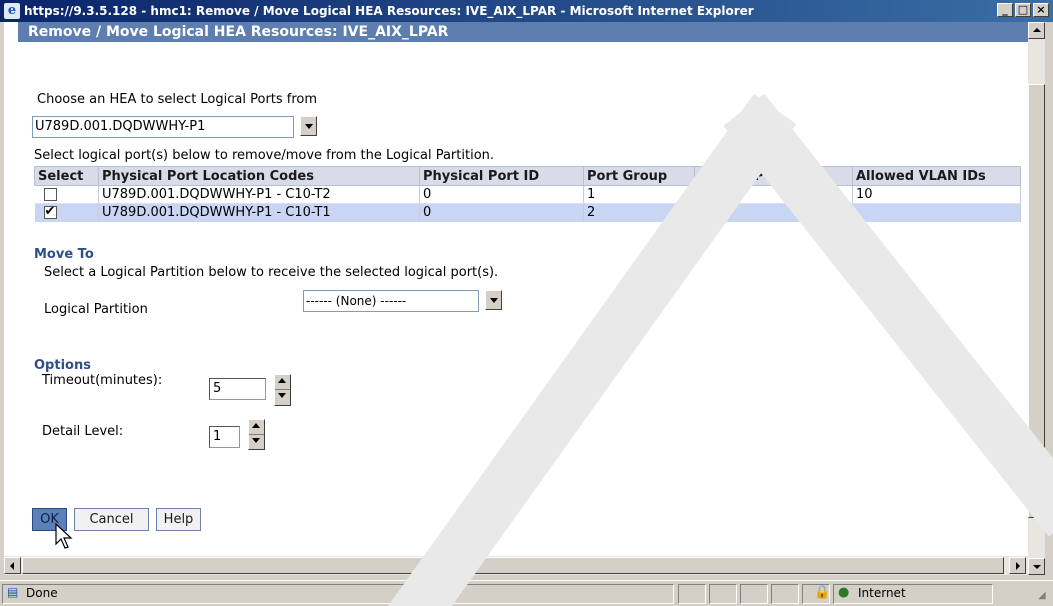 This screenshot has width=1053, height=606. What do you see at coordinates (259, 212) in the screenshot?
I see `location-cell: U789D.001.DQDWWHY-P1 - C10-T1` at bounding box center [259, 212].